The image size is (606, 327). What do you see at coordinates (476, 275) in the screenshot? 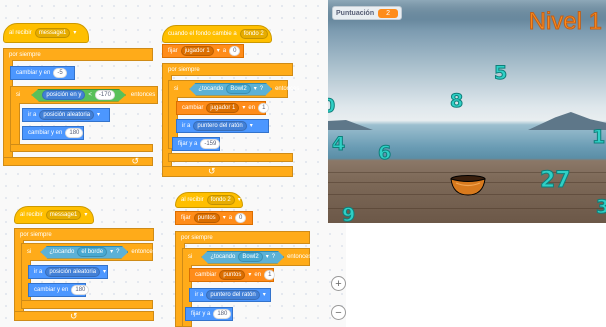
I see `sprite-pane-blank` at bounding box center [476, 275].